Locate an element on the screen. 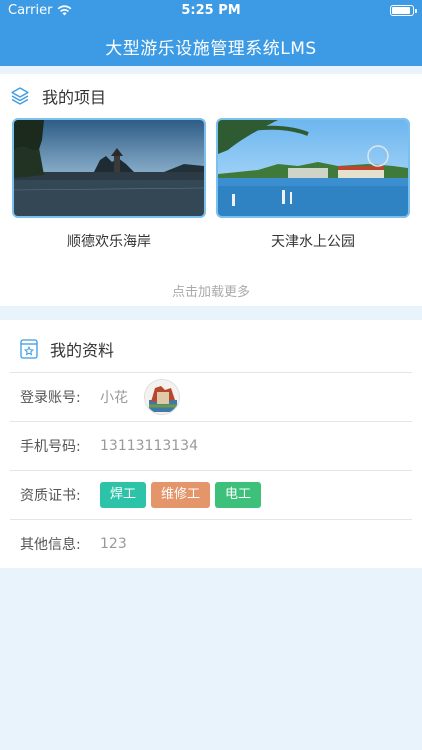  status-time: 5:25 PM is located at coordinates (211, 10).